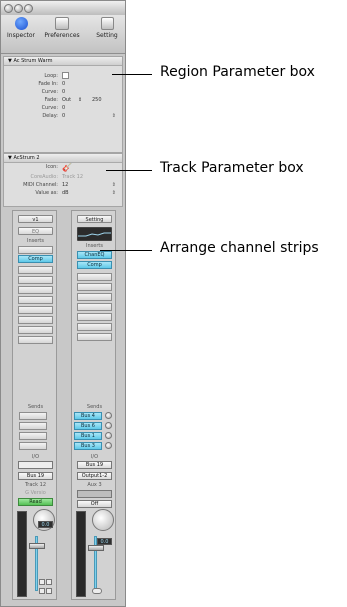 The width and height of the screenshot is (347, 607). Describe the element at coordinates (97, 100) in the screenshot. I see `fade-amount-value: 250` at that location.